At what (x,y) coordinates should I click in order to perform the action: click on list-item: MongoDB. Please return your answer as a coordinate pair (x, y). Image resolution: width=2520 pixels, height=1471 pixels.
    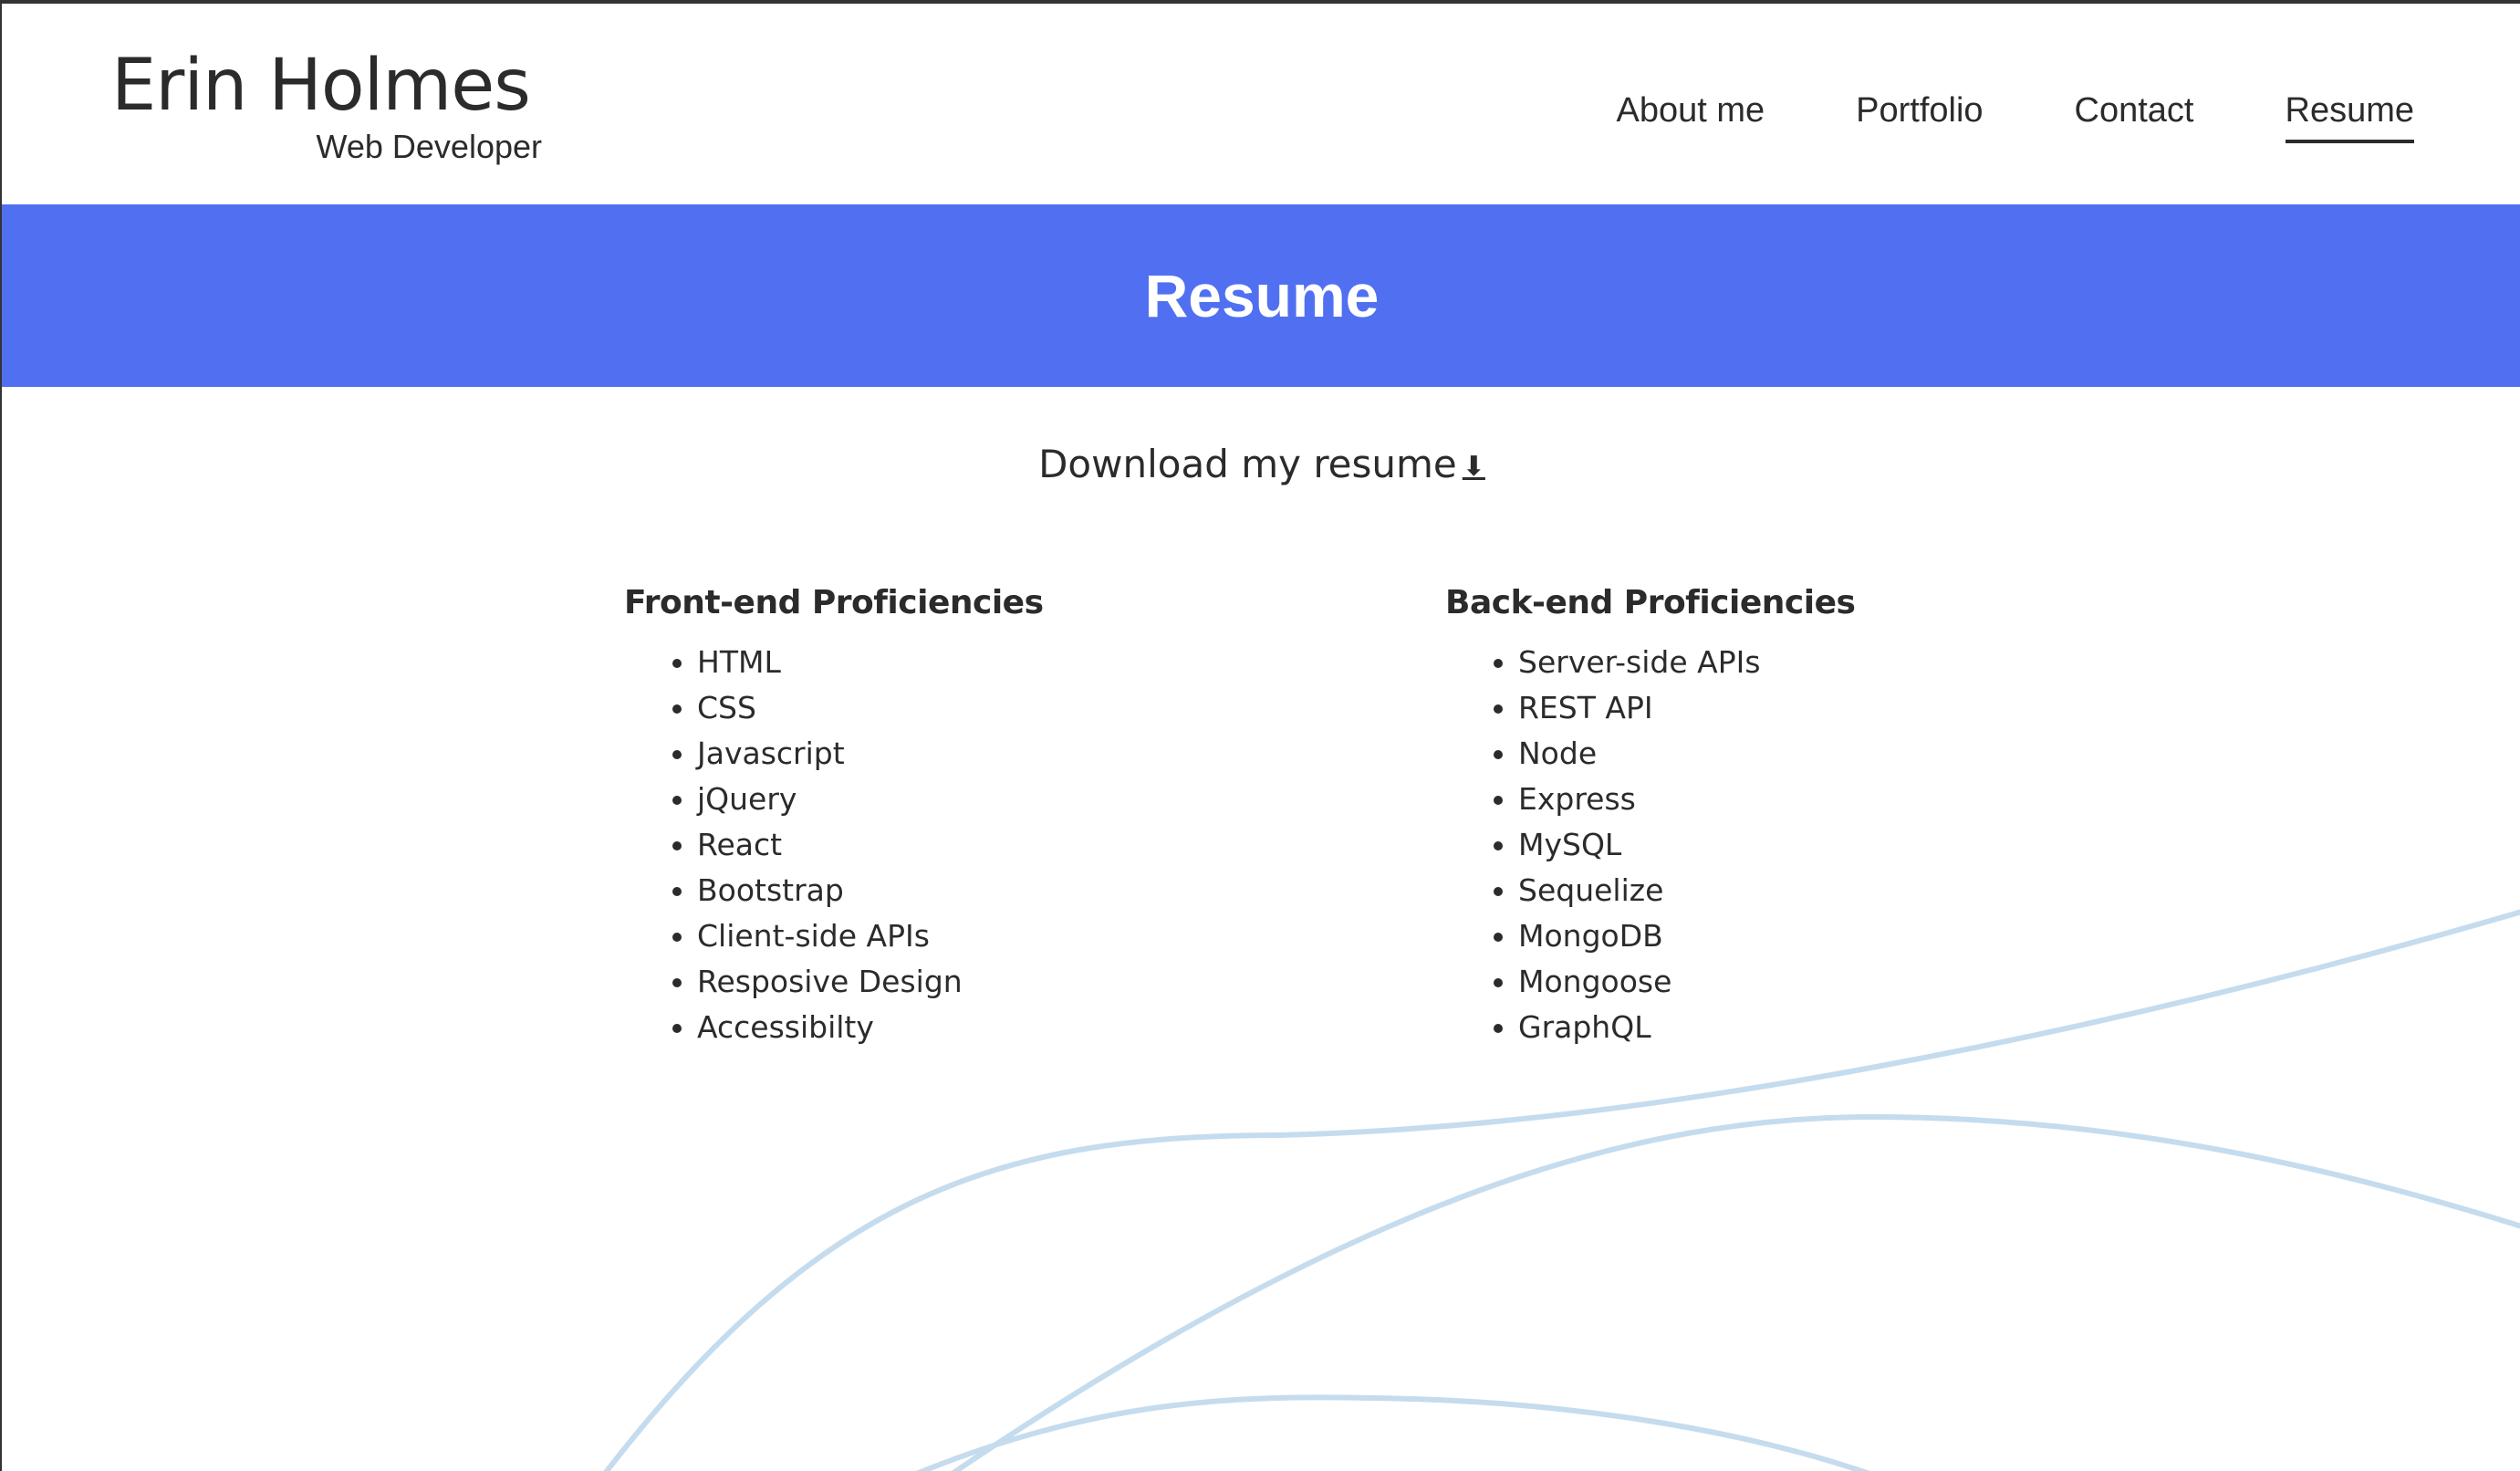
    Looking at the image, I should click on (1801, 936).